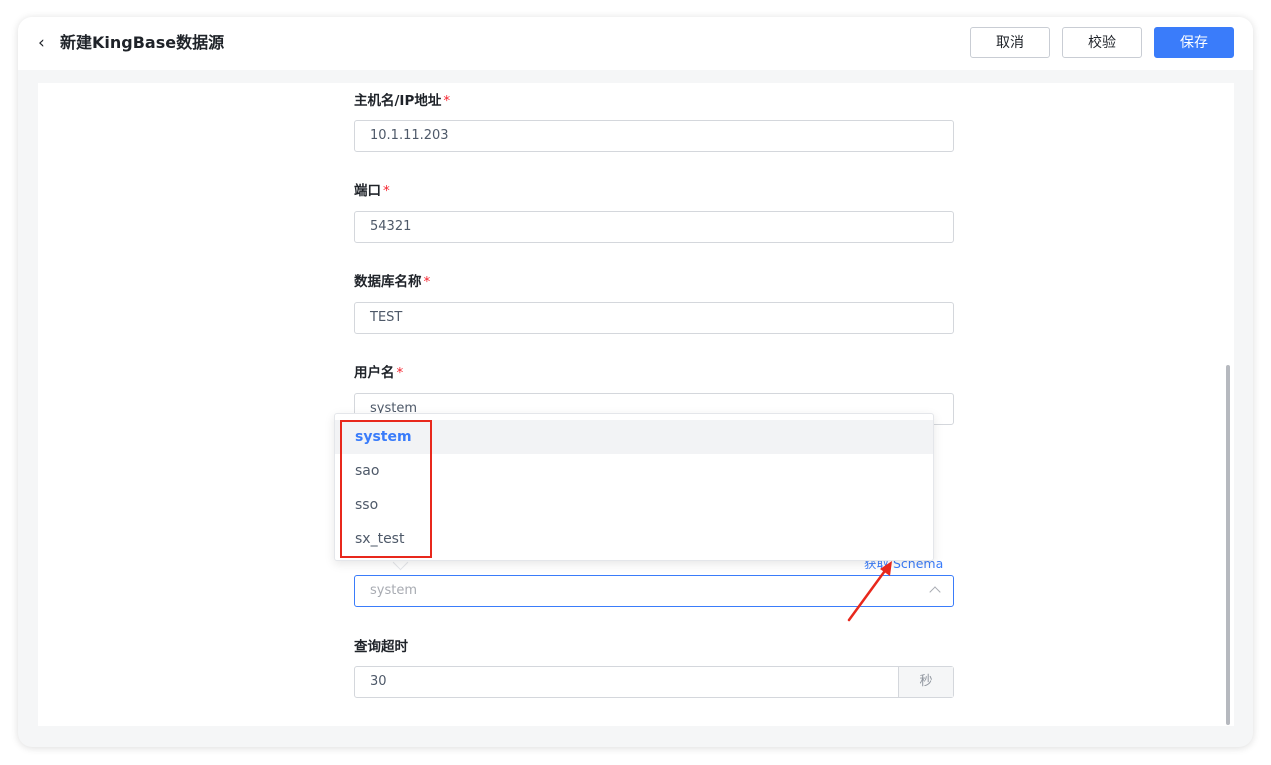 The image size is (1271, 765). I want to click on host-label: 主机名/IP地址 *, so click(402, 101).